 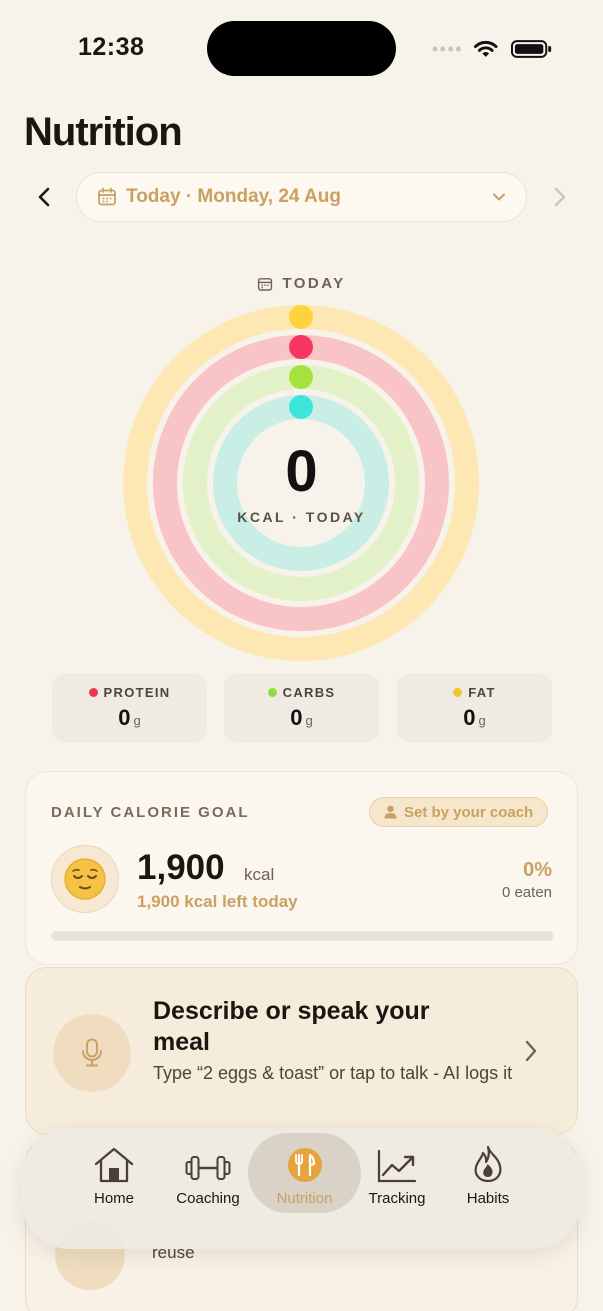 I want to click on calories-left: 1,900 kcal left today, so click(x=217, y=901).